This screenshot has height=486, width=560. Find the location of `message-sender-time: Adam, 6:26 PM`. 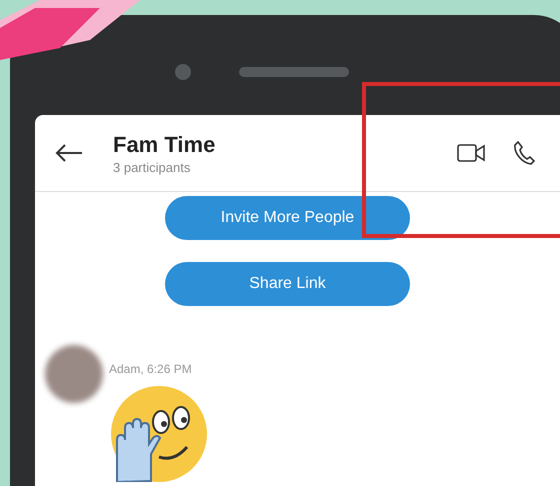

message-sender-time: Adam, 6:26 PM is located at coordinates (151, 369).